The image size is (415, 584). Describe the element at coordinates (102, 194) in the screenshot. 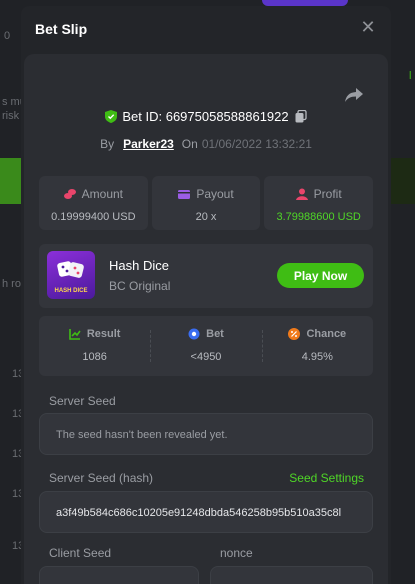

I see `stat-label: Amount` at that location.